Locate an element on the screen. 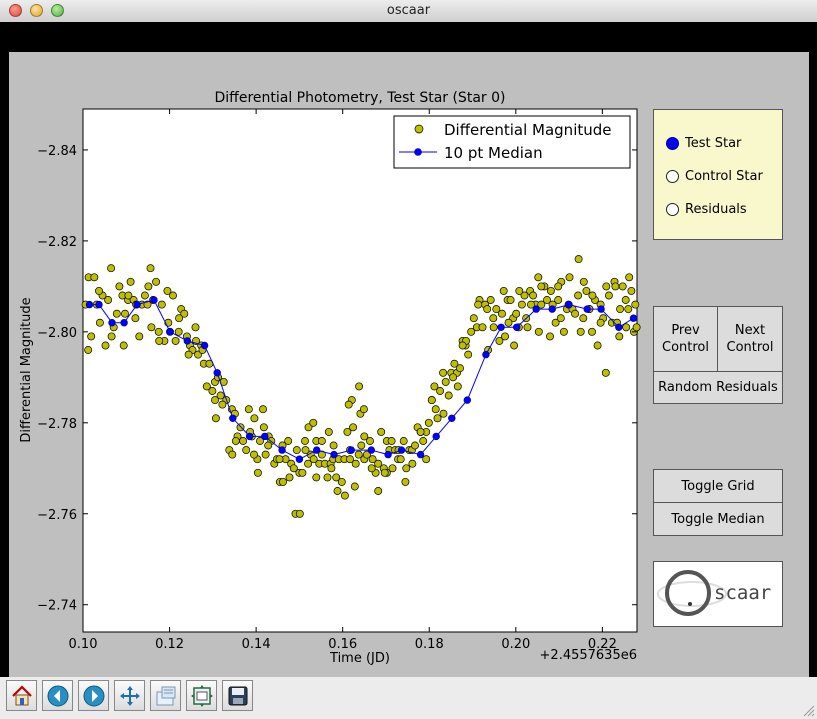 The image size is (817, 719). x-tick-label: 0.20 is located at coordinates (515, 644).